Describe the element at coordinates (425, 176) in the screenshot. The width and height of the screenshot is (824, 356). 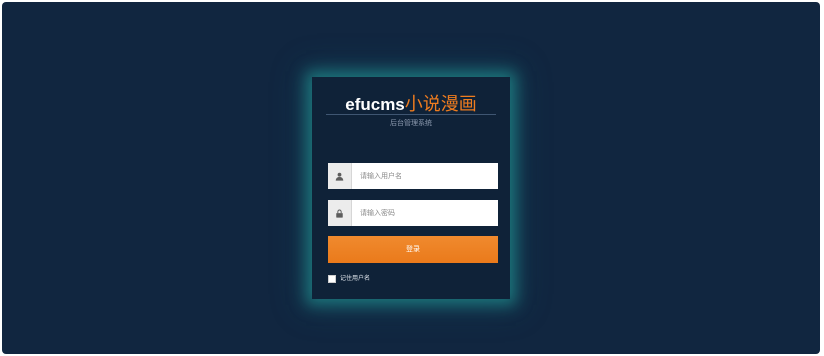
I see `username-input` at that location.